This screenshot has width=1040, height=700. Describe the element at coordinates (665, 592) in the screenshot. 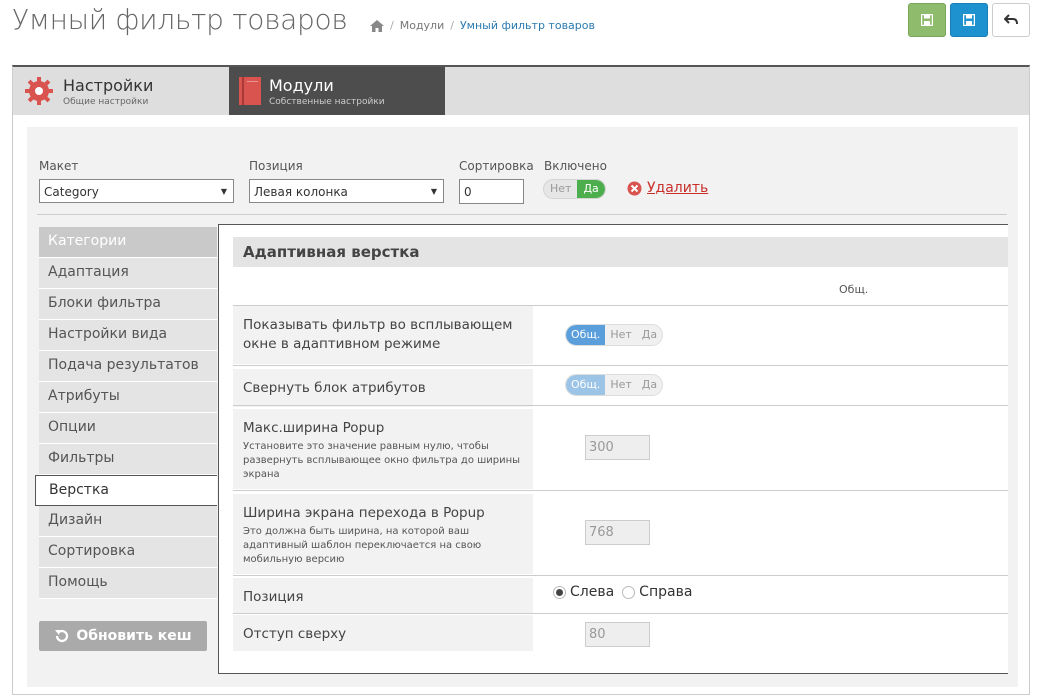

I see `radio-right-label: Справа` at that location.